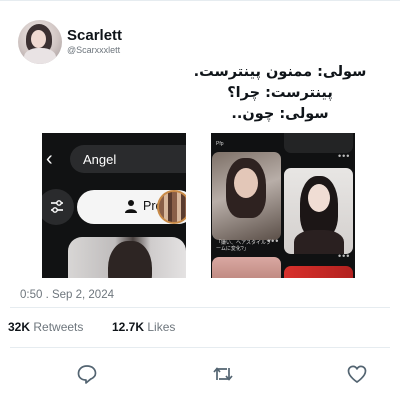  What do you see at coordinates (94, 35) in the screenshot?
I see `display-name: Scarlett` at bounding box center [94, 35].